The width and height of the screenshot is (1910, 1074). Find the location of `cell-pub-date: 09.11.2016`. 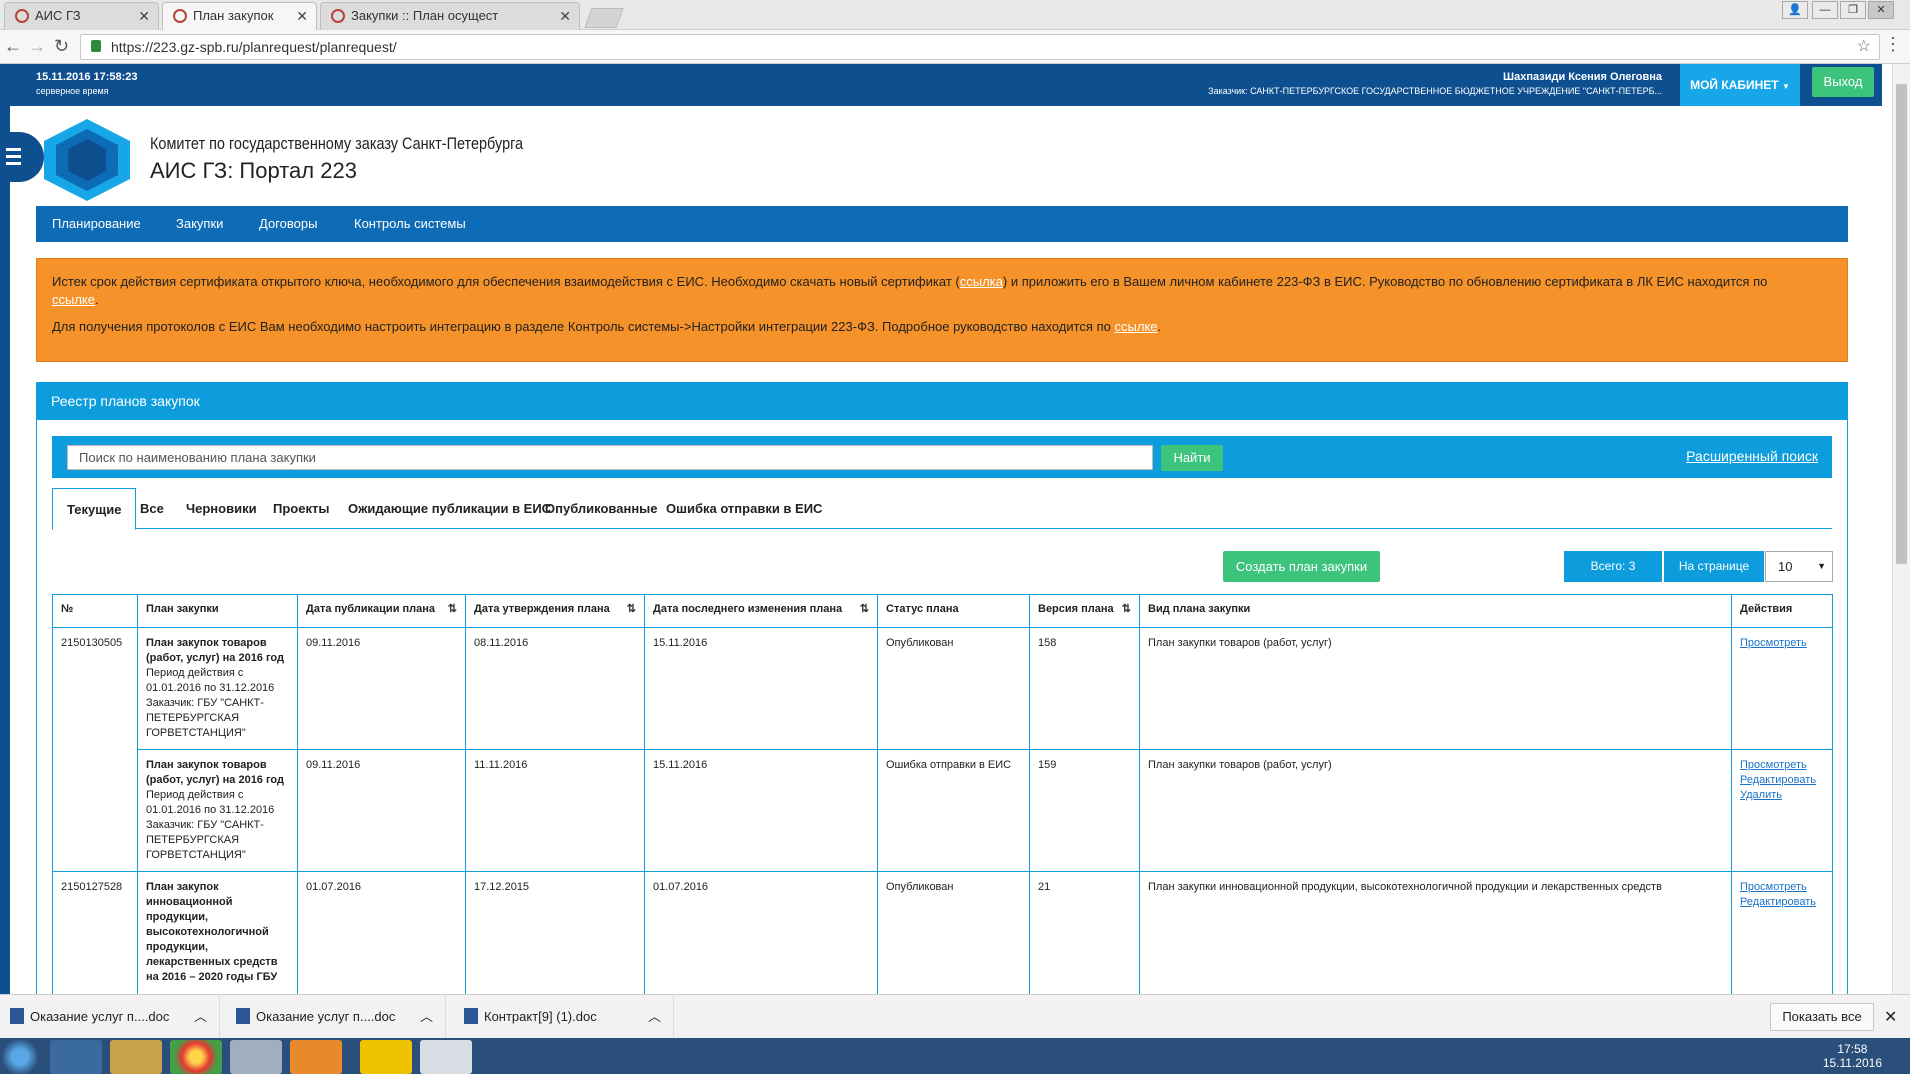

cell-pub-date: 09.11.2016 is located at coordinates (381, 810).